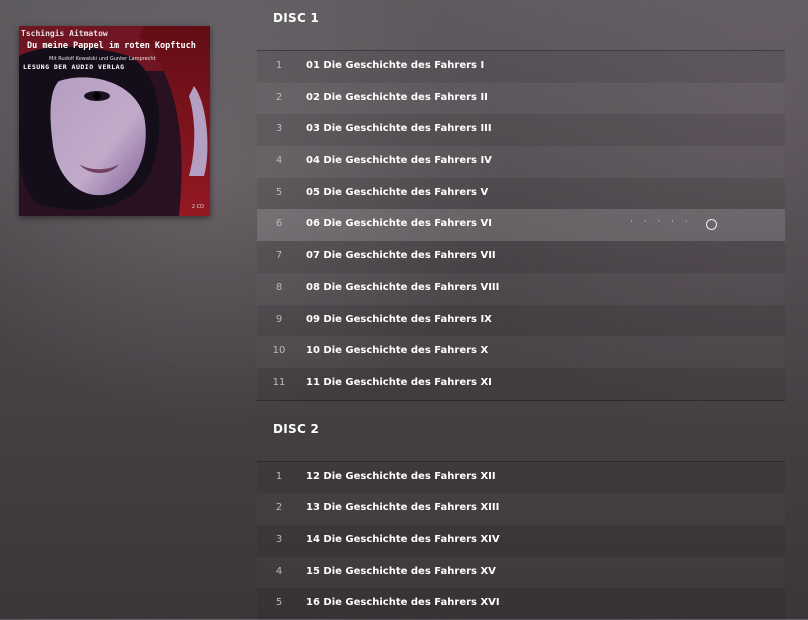 This screenshot has width=808, height=620. Describe the element at coordinates (397, 97) in the screenshot. I see `track-title: 02 Die Geschichte des Fahrers II` at that location.